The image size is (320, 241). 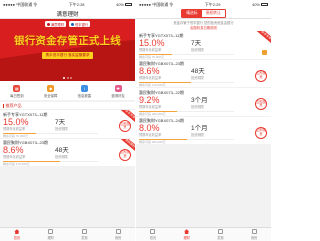 What do you see at coordinates (3, 105) in the screenshot?
I see `section-marker` at bounding box center [3, 105].